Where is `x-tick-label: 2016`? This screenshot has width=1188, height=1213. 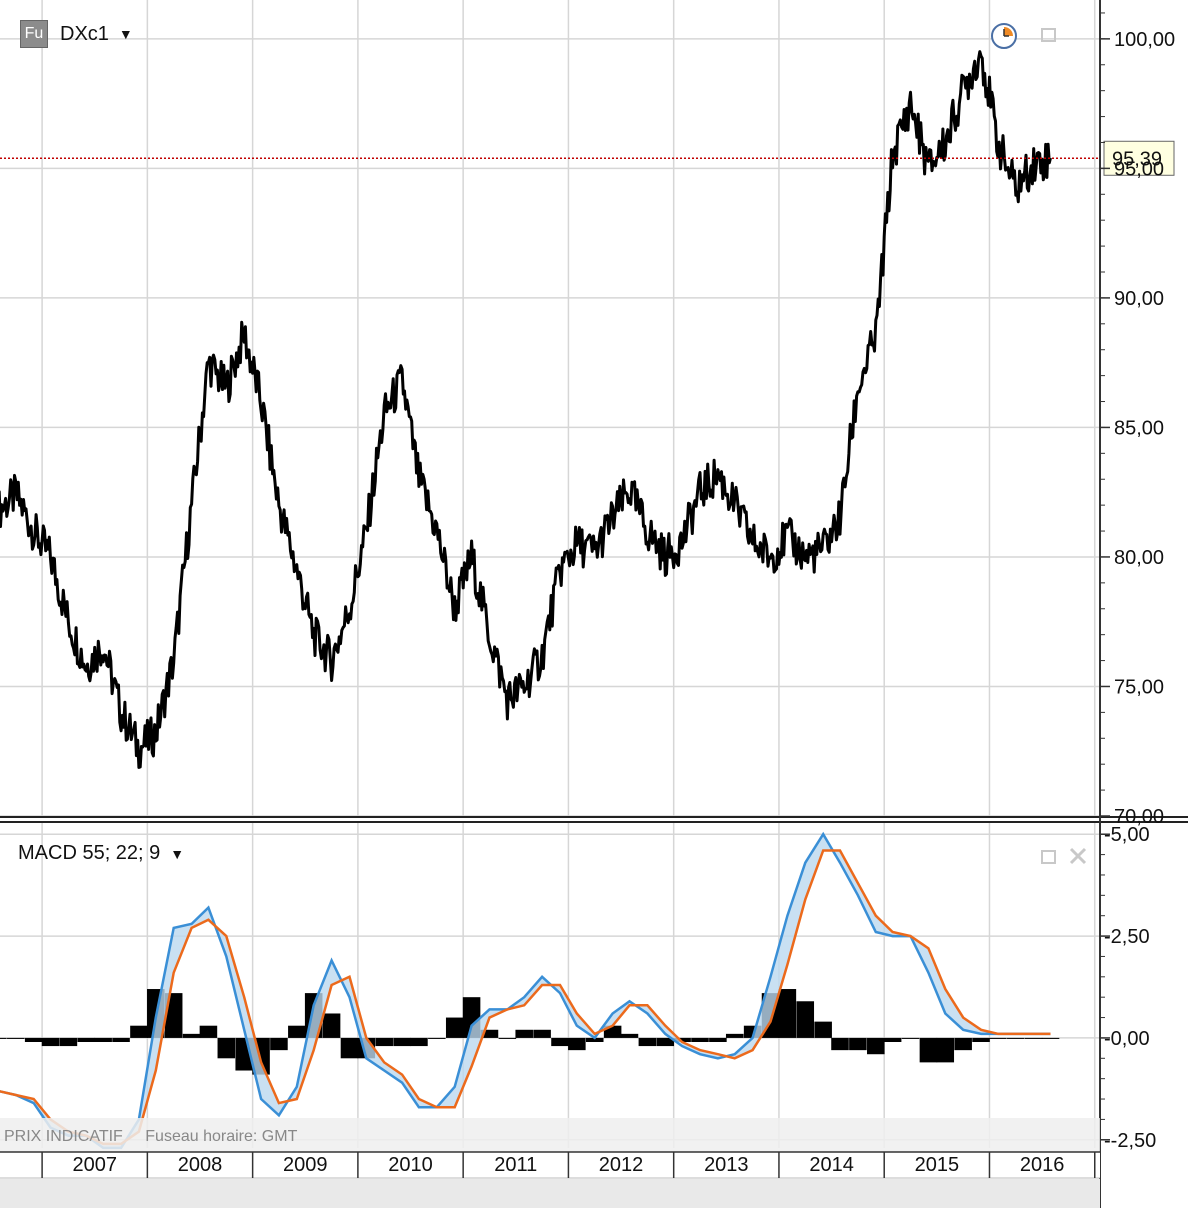 x-tick-label: 2016 is located at coordinates (1042, 1165).